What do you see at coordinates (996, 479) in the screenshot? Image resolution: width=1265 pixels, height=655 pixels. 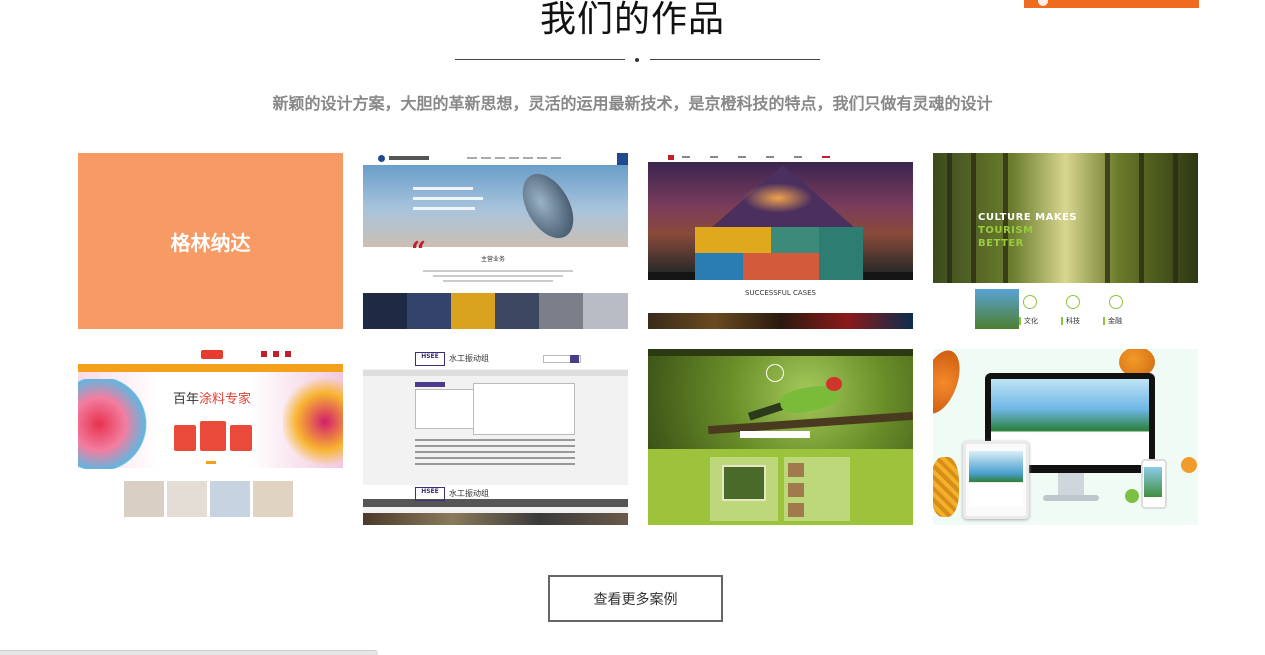 I see `tablet-screen` at bounding box center [996, 479].